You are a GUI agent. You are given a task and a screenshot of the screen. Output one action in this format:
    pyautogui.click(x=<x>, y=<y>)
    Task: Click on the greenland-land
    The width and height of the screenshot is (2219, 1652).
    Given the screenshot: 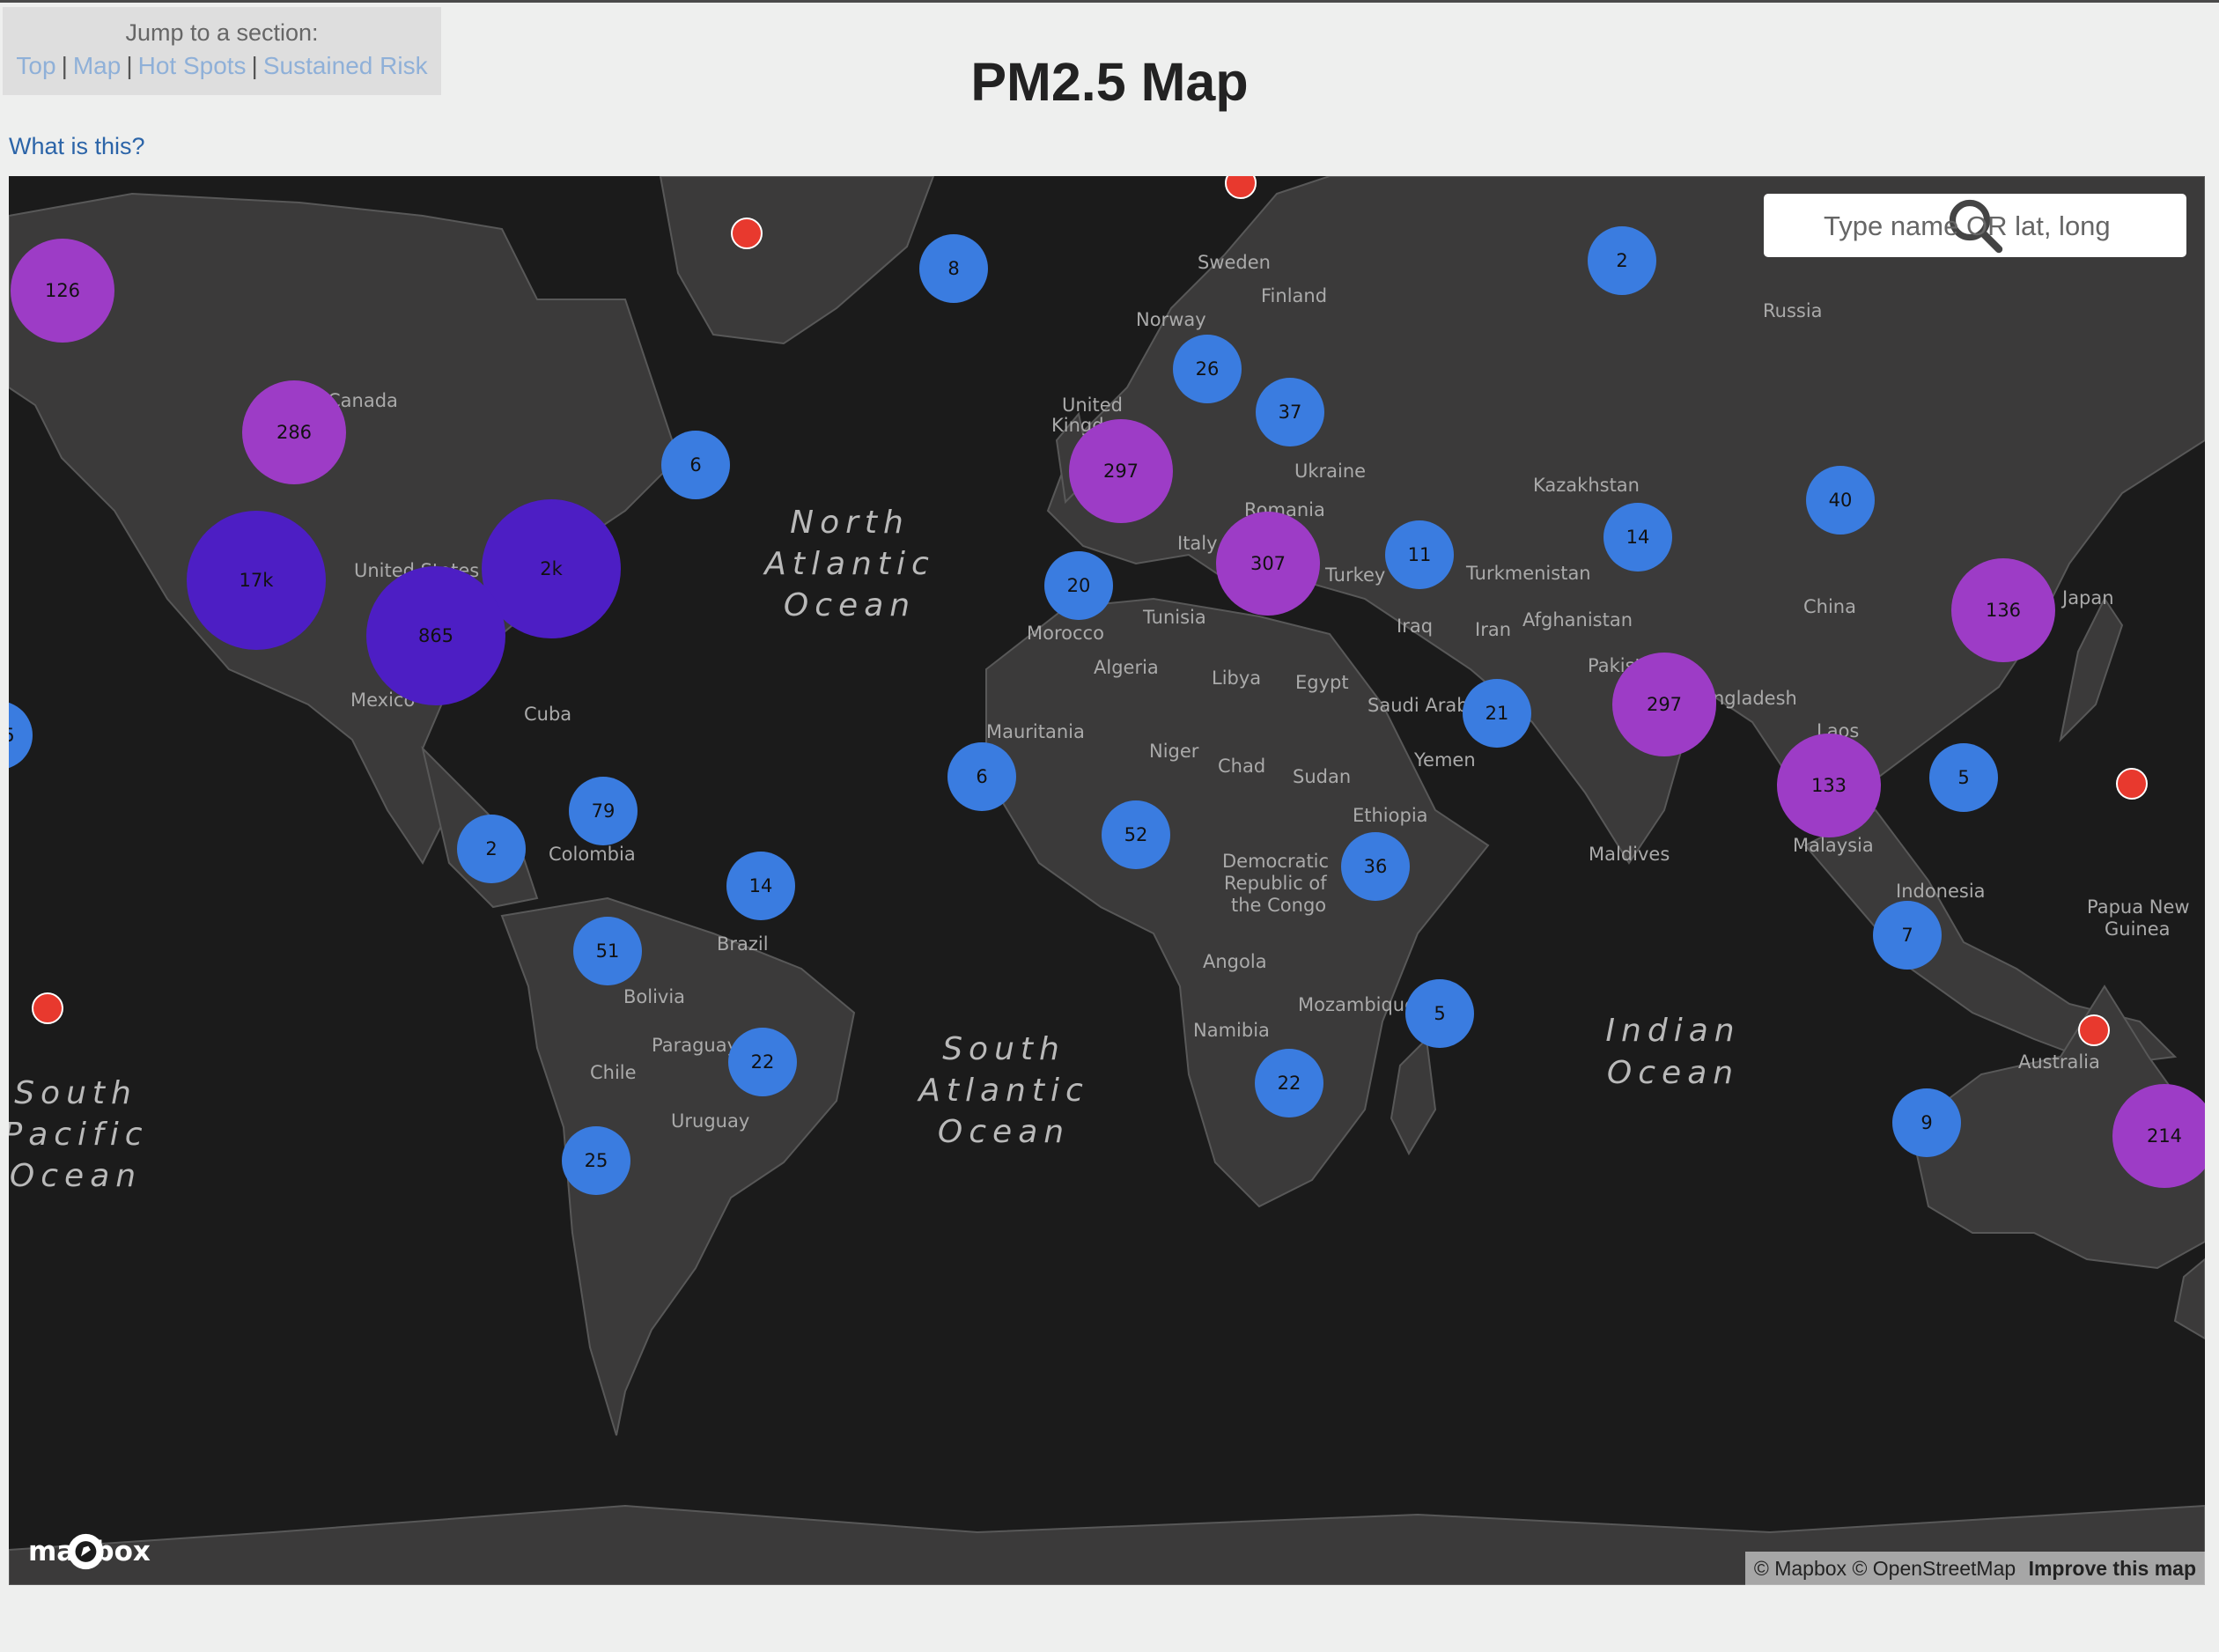 What is the action you would take?
    pyautogui.click(x=797, y=260)
    